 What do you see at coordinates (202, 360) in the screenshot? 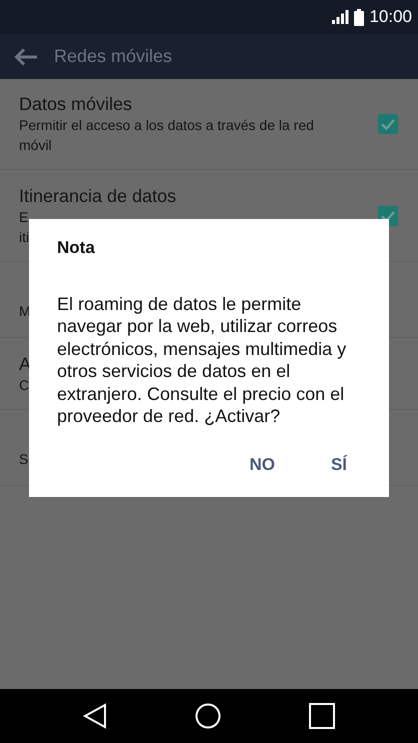
I see `dialog-message: El roaming de datos le permite navegar por la web, utilizar correos electrónicos, mensajes multimedia y otros servicios de datos en el extranjero. Consulte el precio con el proveedor de red. ¿Activar?` at bounding box center [202, 360].